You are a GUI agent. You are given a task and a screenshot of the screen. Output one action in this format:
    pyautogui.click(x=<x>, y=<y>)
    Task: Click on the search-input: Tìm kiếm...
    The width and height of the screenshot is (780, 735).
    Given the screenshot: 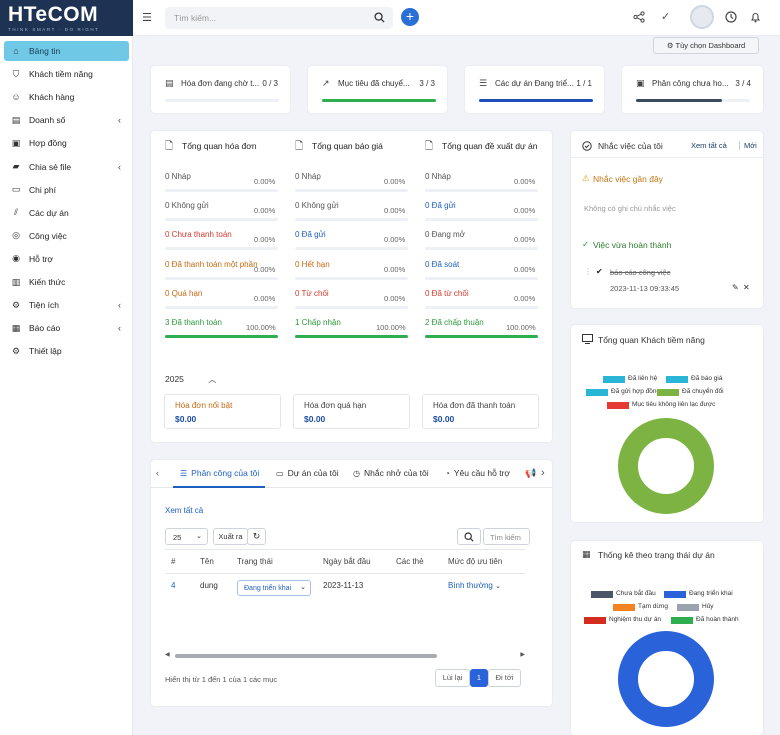 What is the action you would take?
    pyautogui.click(x=279, y=18)
    